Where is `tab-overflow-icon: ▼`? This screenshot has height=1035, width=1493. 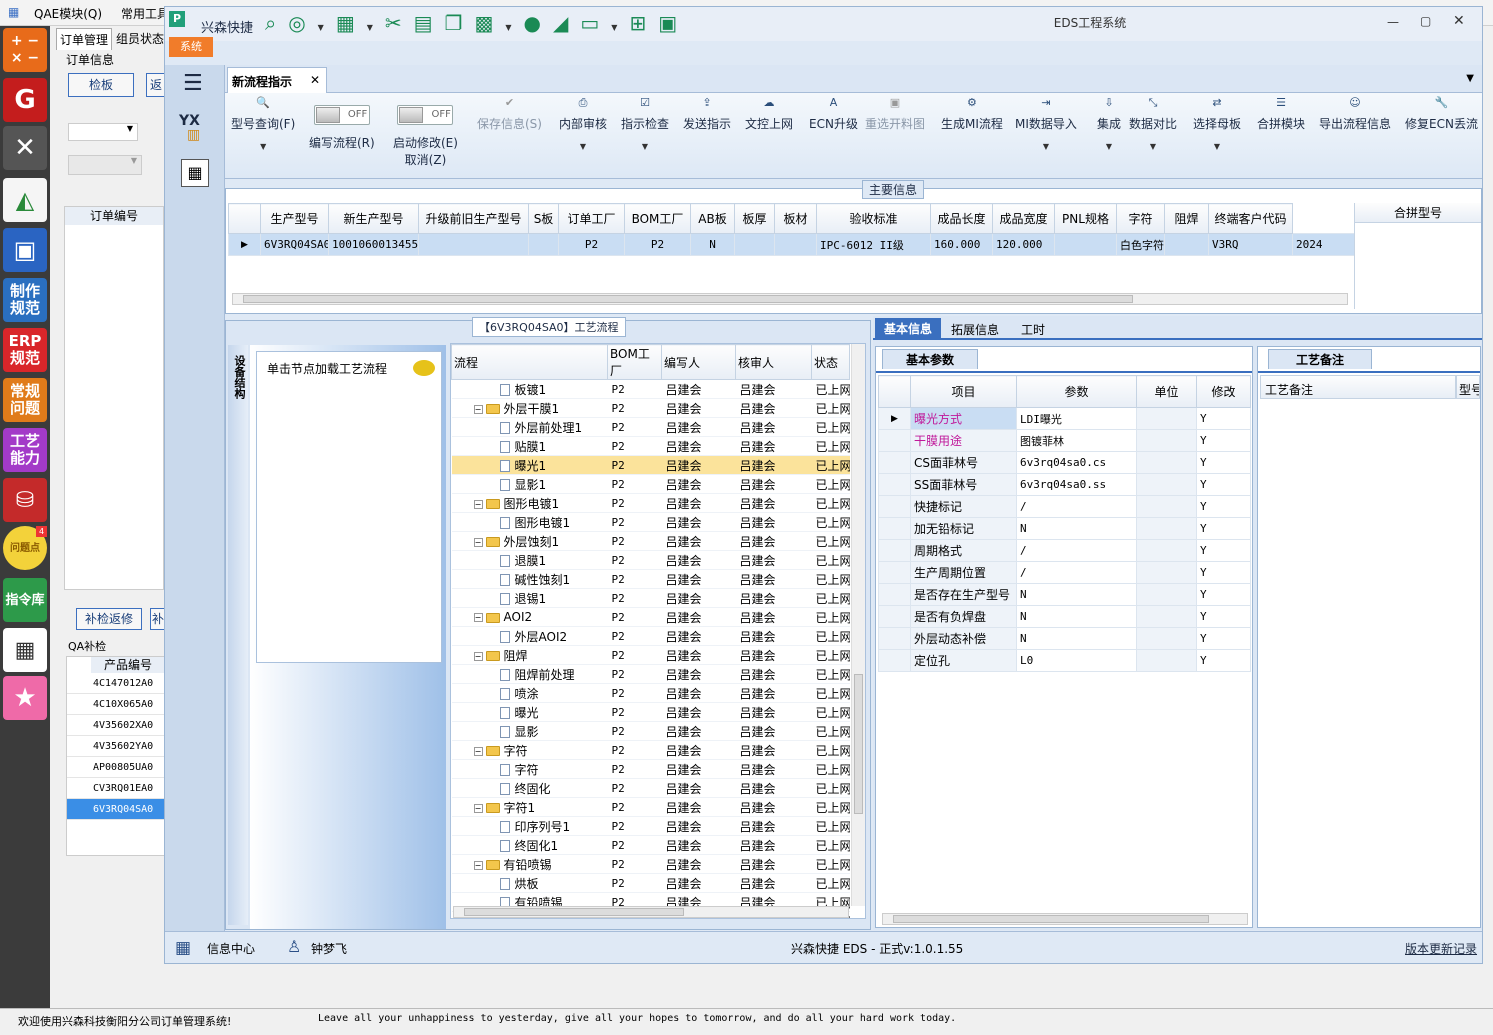
tab-overflow-icon: ▼ is located at coordinates (1470, 78).